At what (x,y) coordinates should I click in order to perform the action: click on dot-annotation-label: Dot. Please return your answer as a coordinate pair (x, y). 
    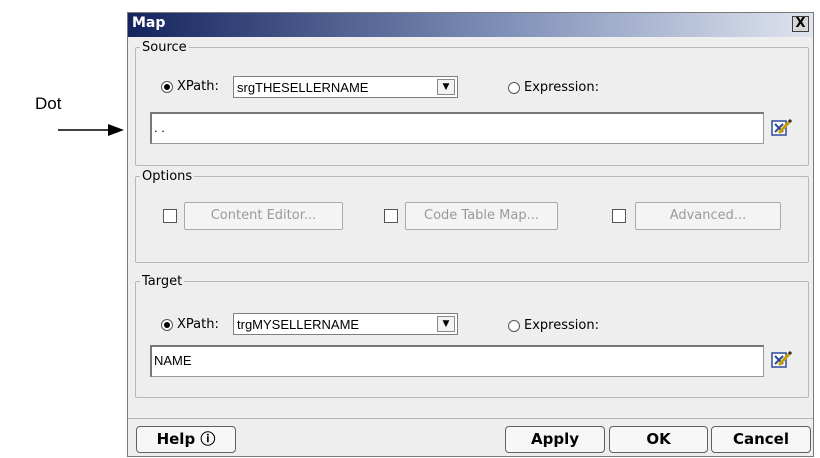
    Looking at the image, I should click on (48, 103).